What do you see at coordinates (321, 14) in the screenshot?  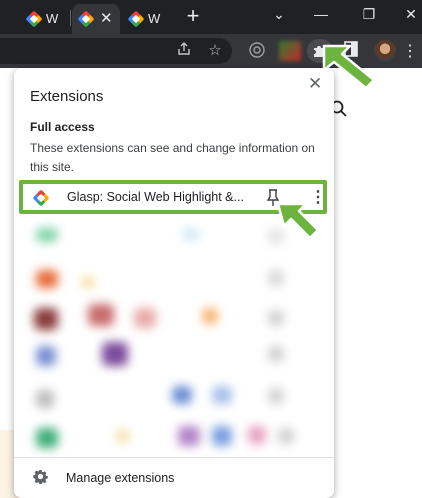 I see `minimize-icon: —` at bounding box center [321, 14].